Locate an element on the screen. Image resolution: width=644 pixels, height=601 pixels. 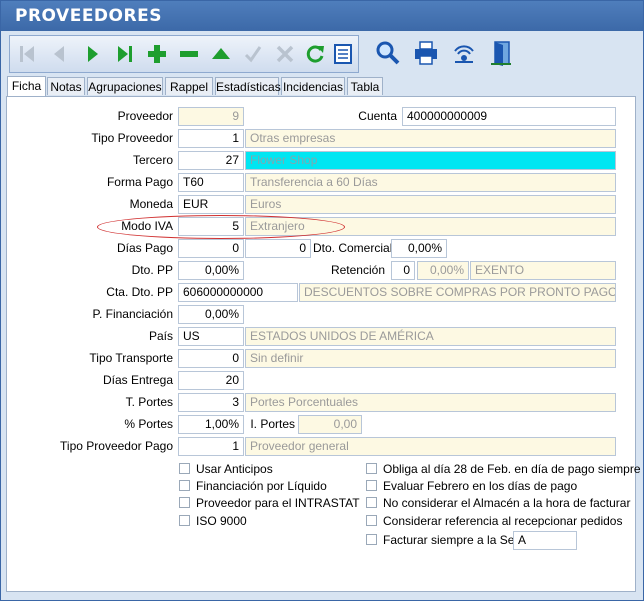
moneda-code: EUR is located at coordinates (211, 204).